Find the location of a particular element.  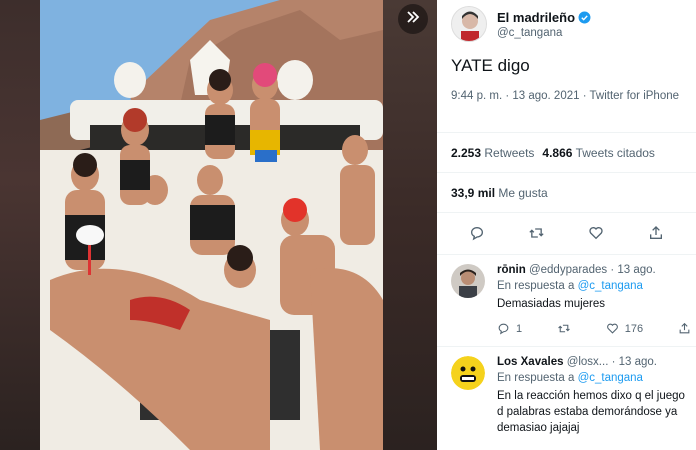

author-handle: @c_tangana is located at coordinates (544, 33).